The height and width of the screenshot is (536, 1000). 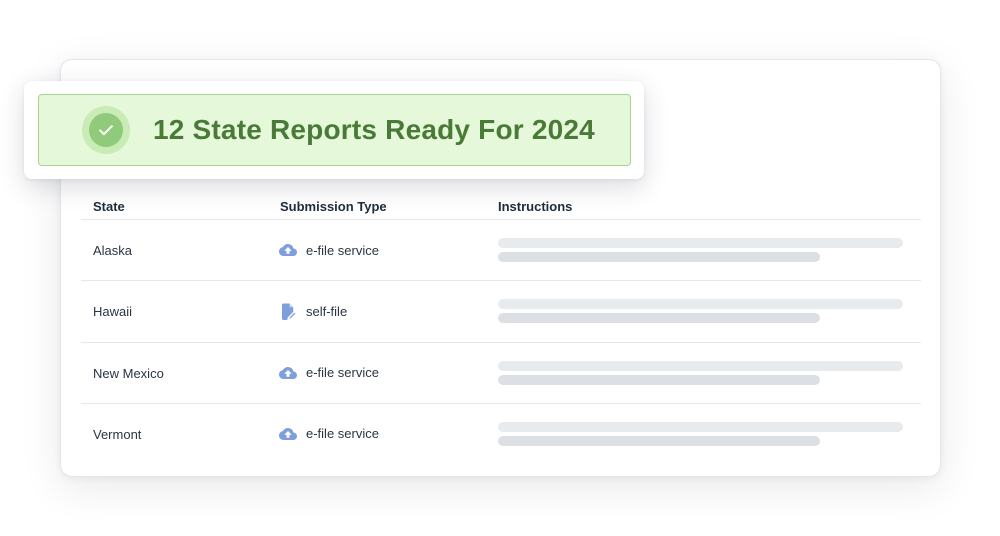 What do you see at coordinates (501, 251) in the screenshot?
I see `table-row: Alaska e-file service` at bounding box center [501, 251].